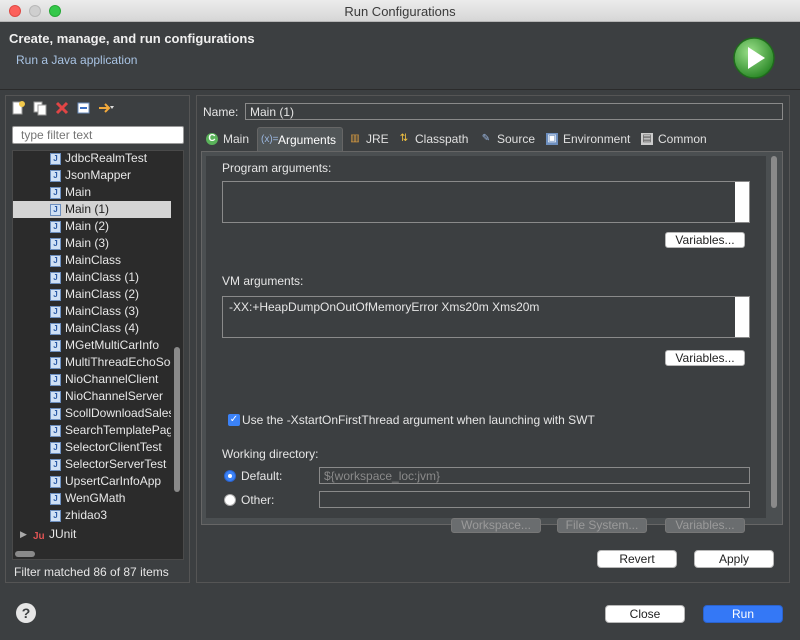 The image size is (800, 640). I want to click on run-button: Run, so click(743, 614).